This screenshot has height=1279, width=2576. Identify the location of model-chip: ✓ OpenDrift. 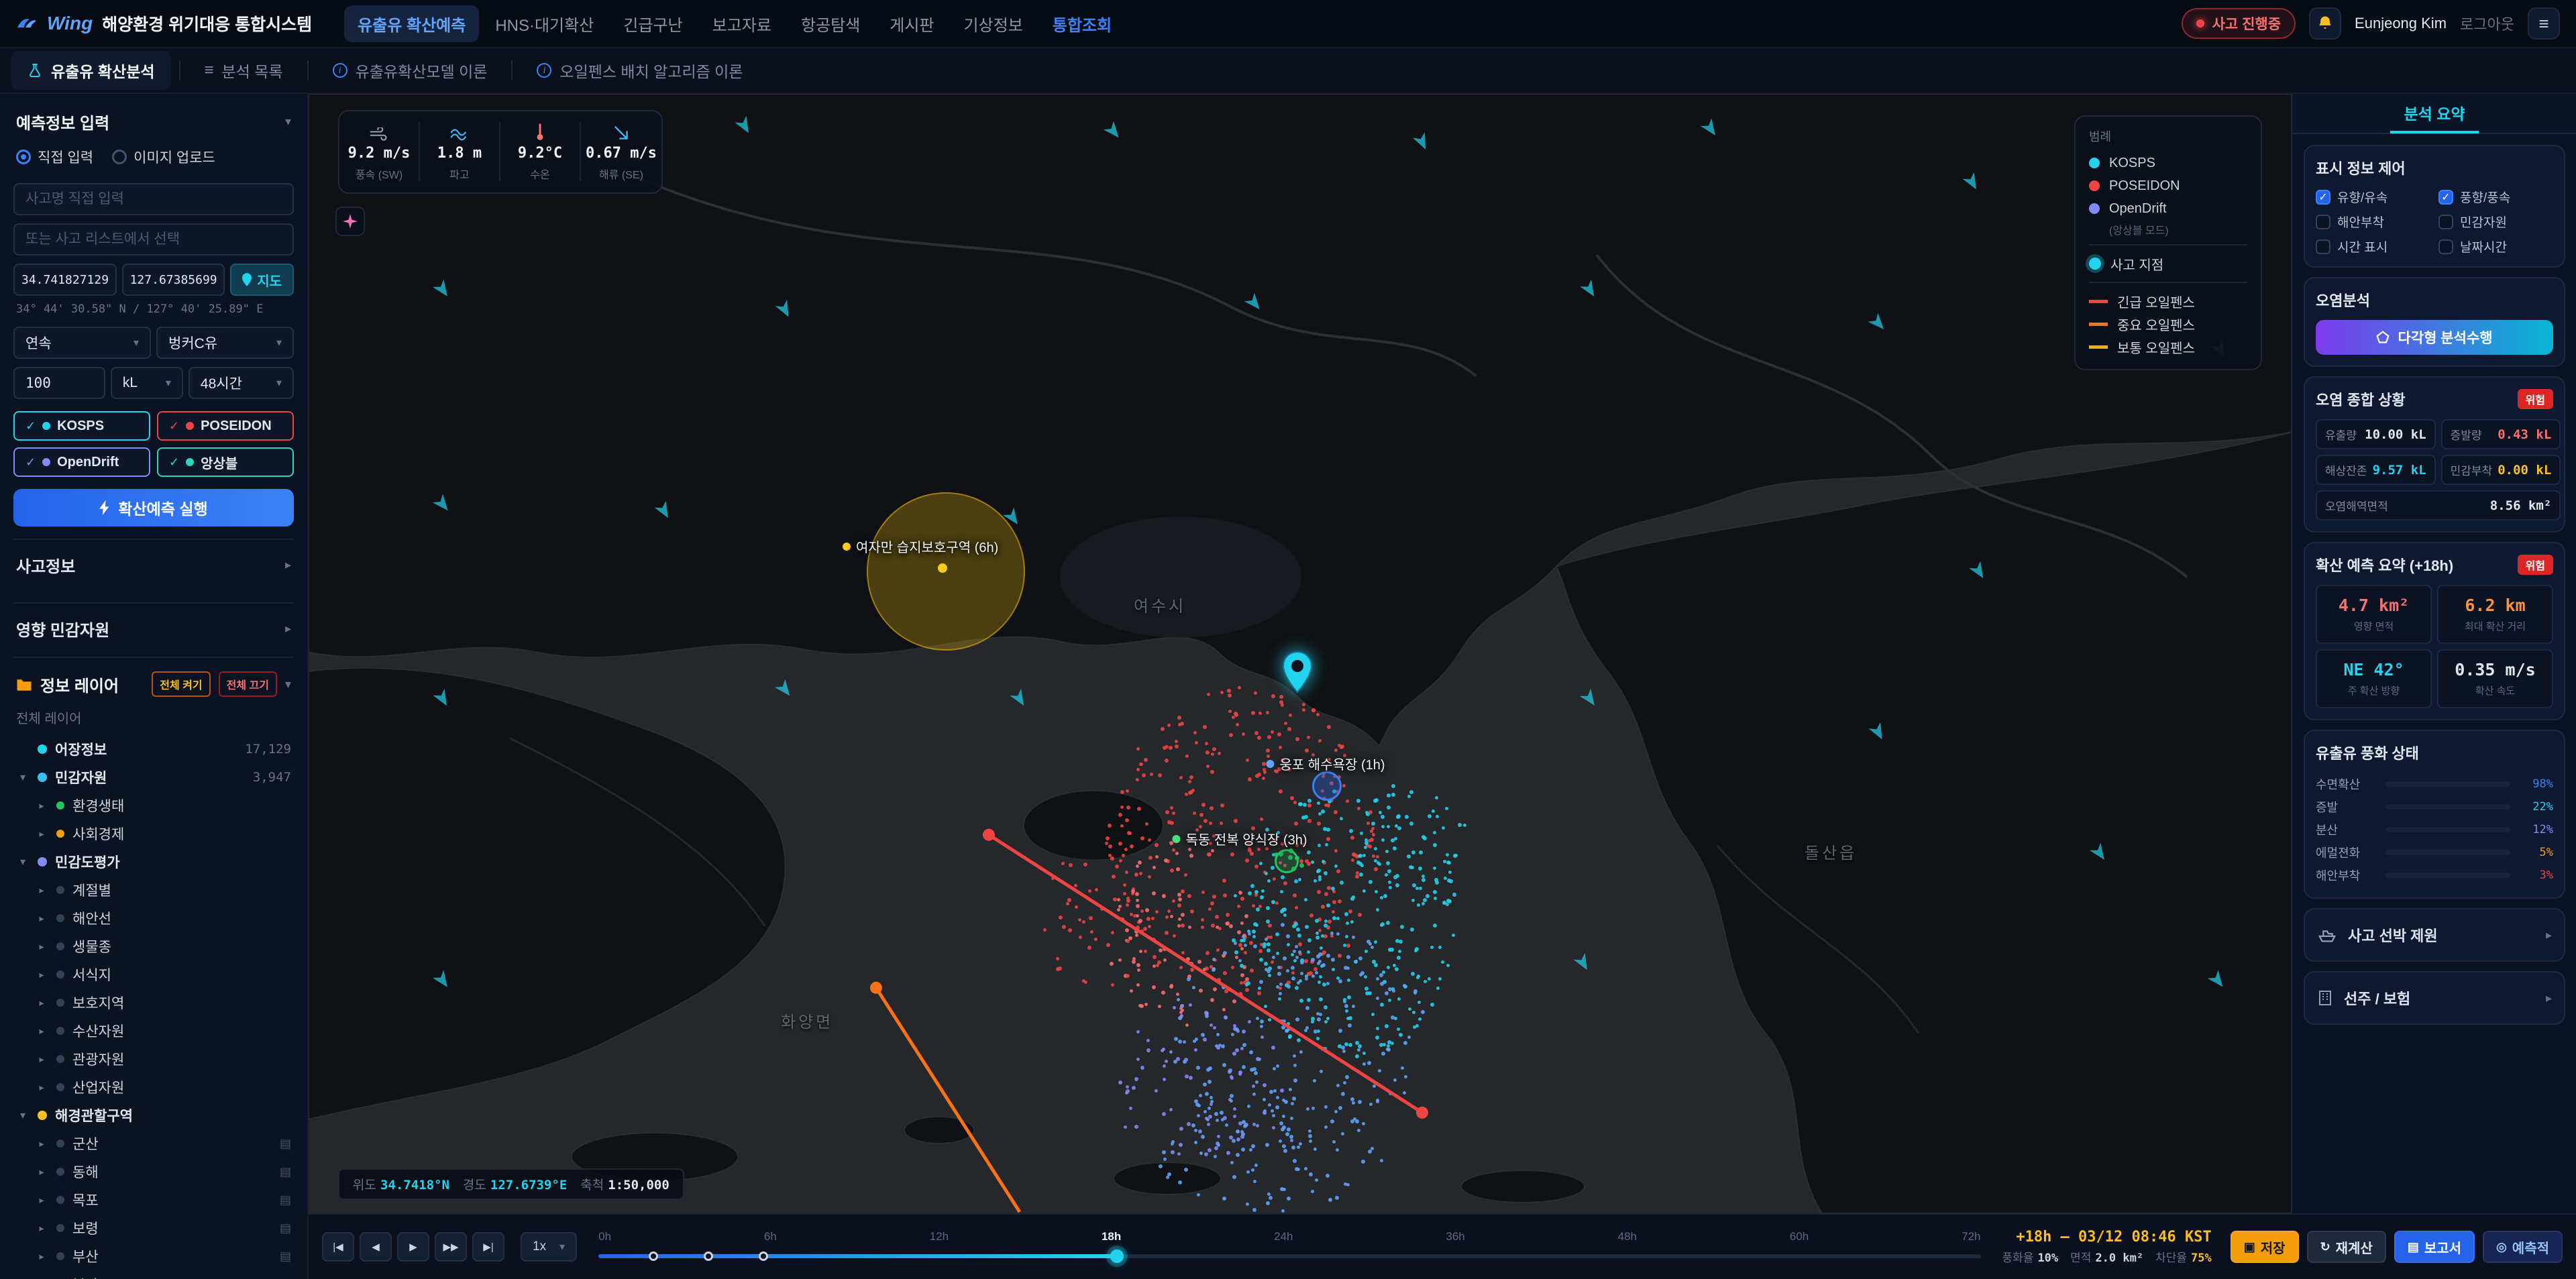
(81, 462).